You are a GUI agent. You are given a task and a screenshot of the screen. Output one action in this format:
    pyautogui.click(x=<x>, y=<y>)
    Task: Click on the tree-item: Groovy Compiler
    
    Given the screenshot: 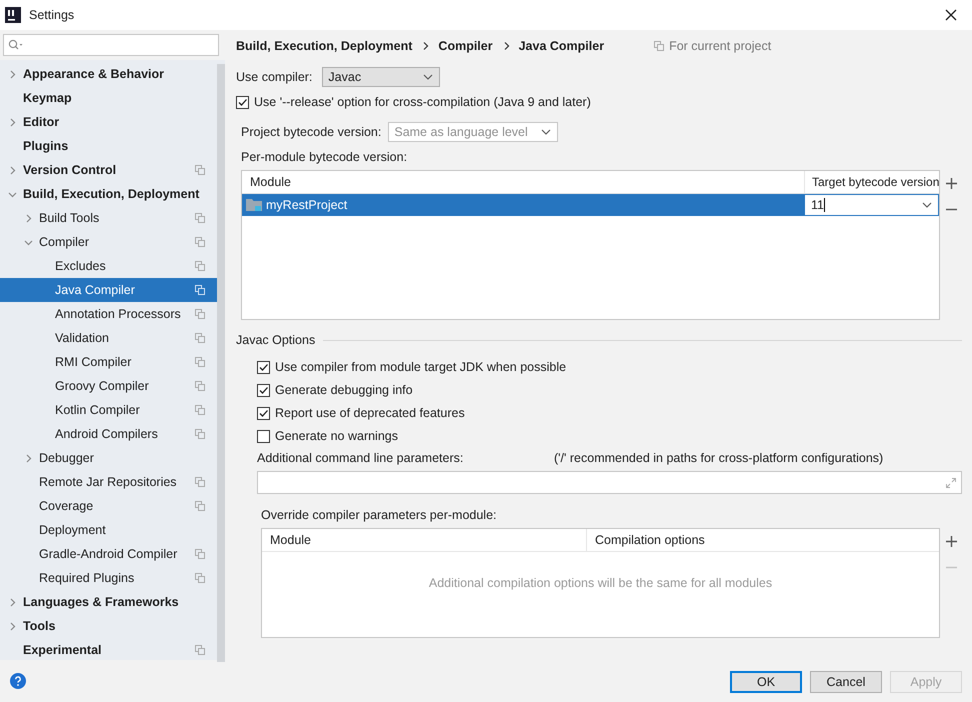 What is the action you would take?
    pyautogui.click(x=108, y=386)
    